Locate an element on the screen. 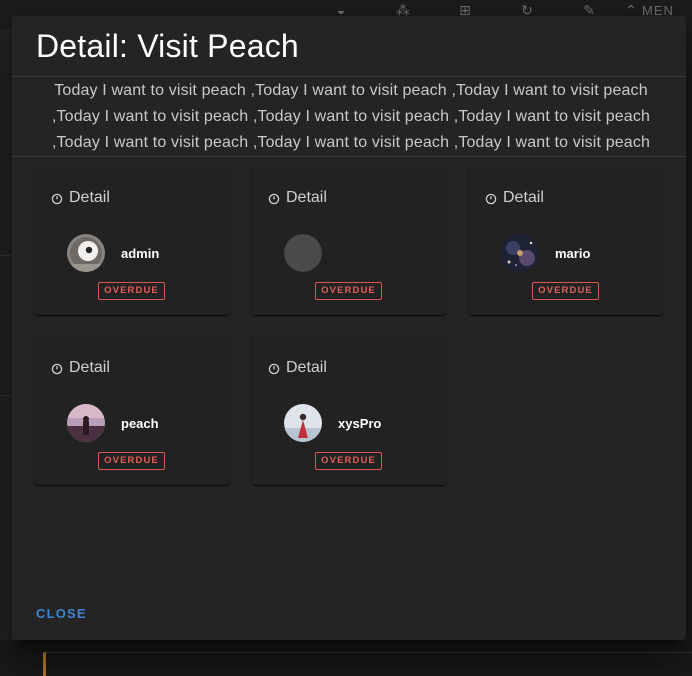  content-divider is located at coordinates (349, 156).